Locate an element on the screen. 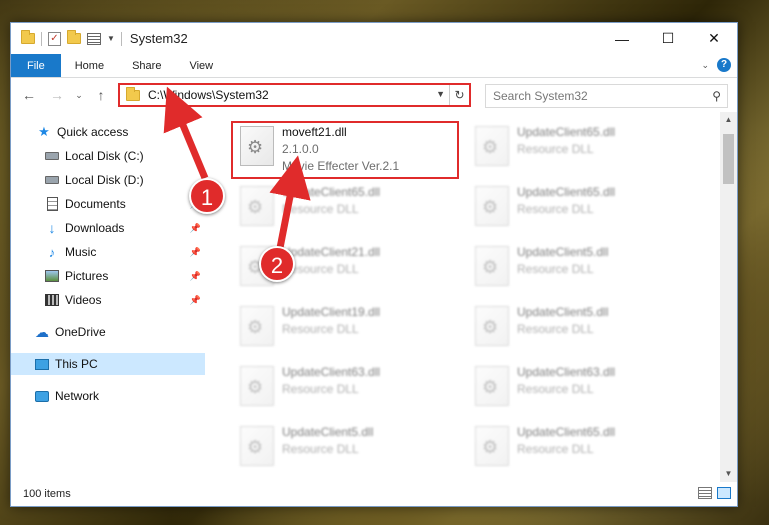 The width and height of the screenshot is (769, 525). step-2-badge: 2 is located at coordinates (277, 264).